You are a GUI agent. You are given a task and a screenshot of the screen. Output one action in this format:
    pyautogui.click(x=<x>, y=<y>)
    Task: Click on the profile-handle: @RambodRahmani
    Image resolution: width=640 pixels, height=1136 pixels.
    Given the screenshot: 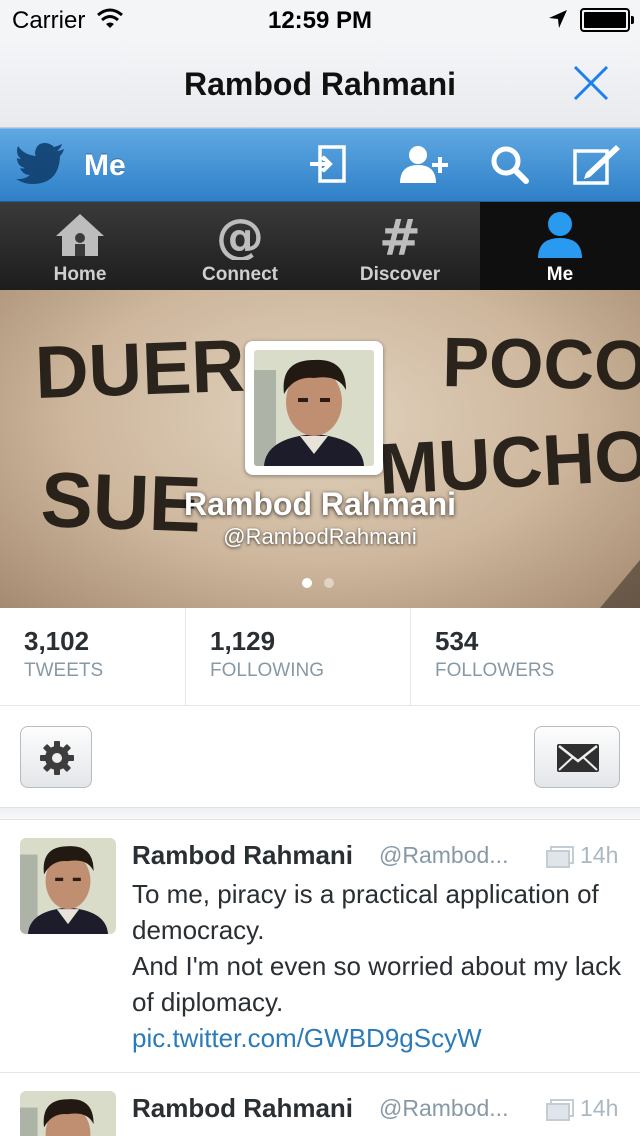 What is the action you would take?
    pyautogui.click(x=320, y=536)
    